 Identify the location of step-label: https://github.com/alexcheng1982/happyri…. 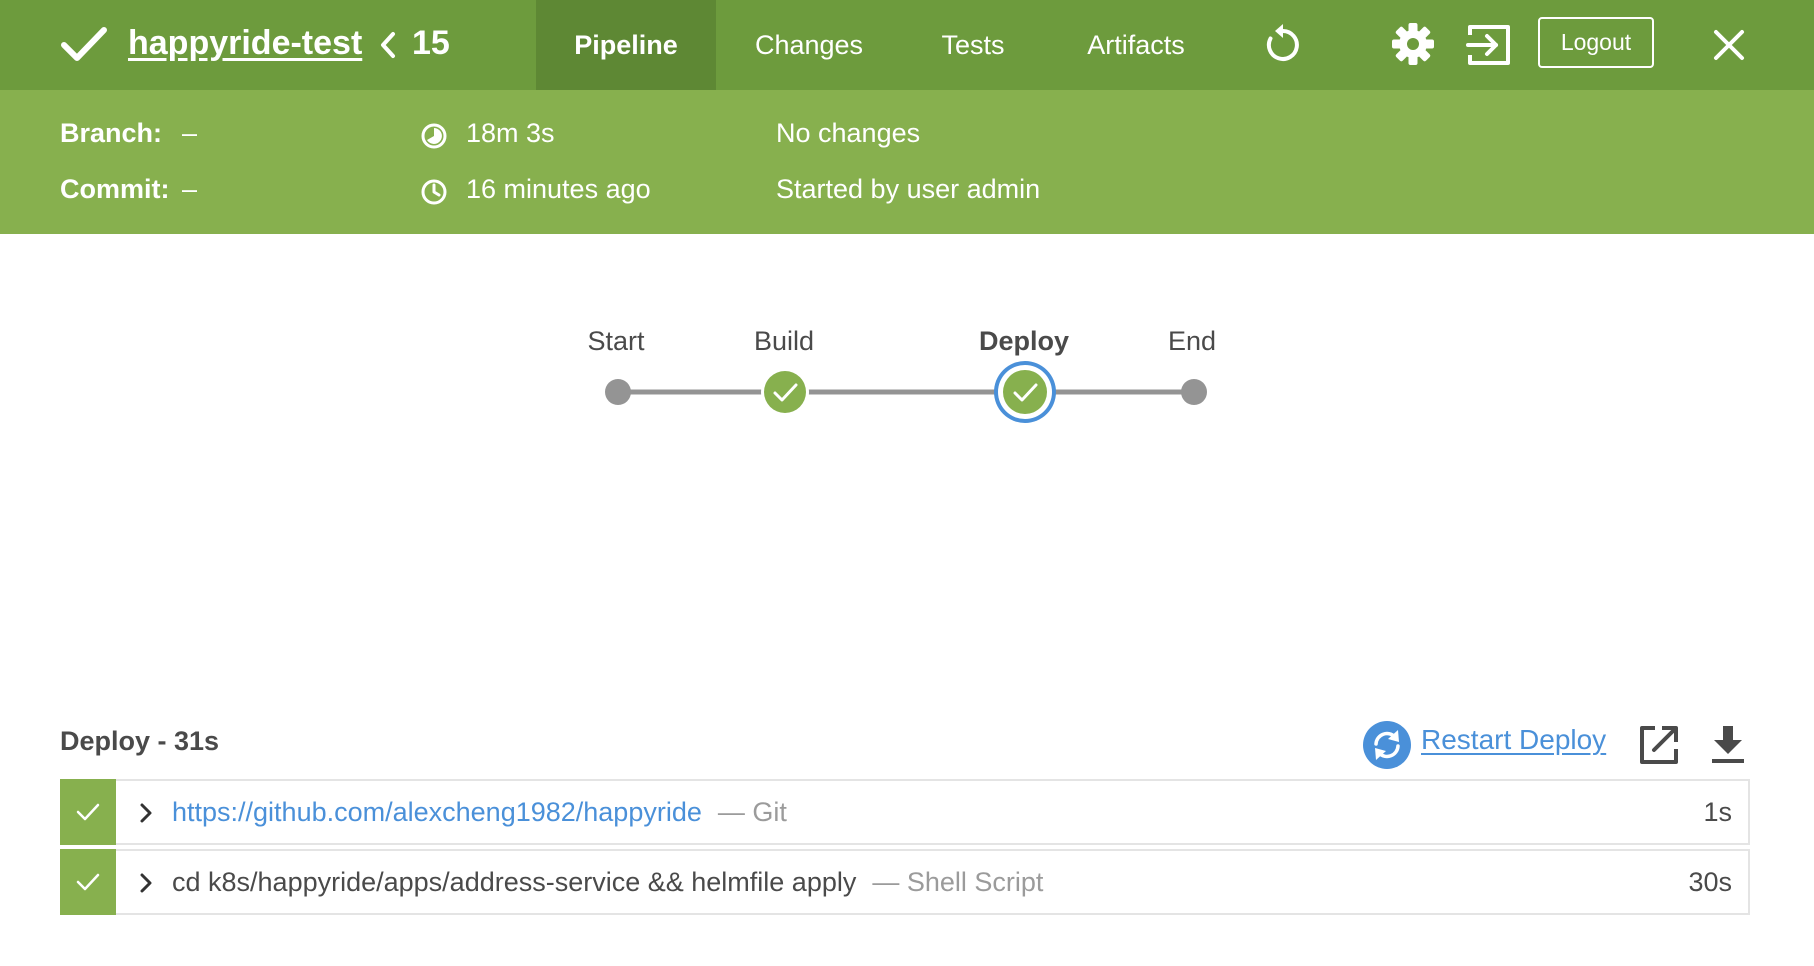
(479, 812).